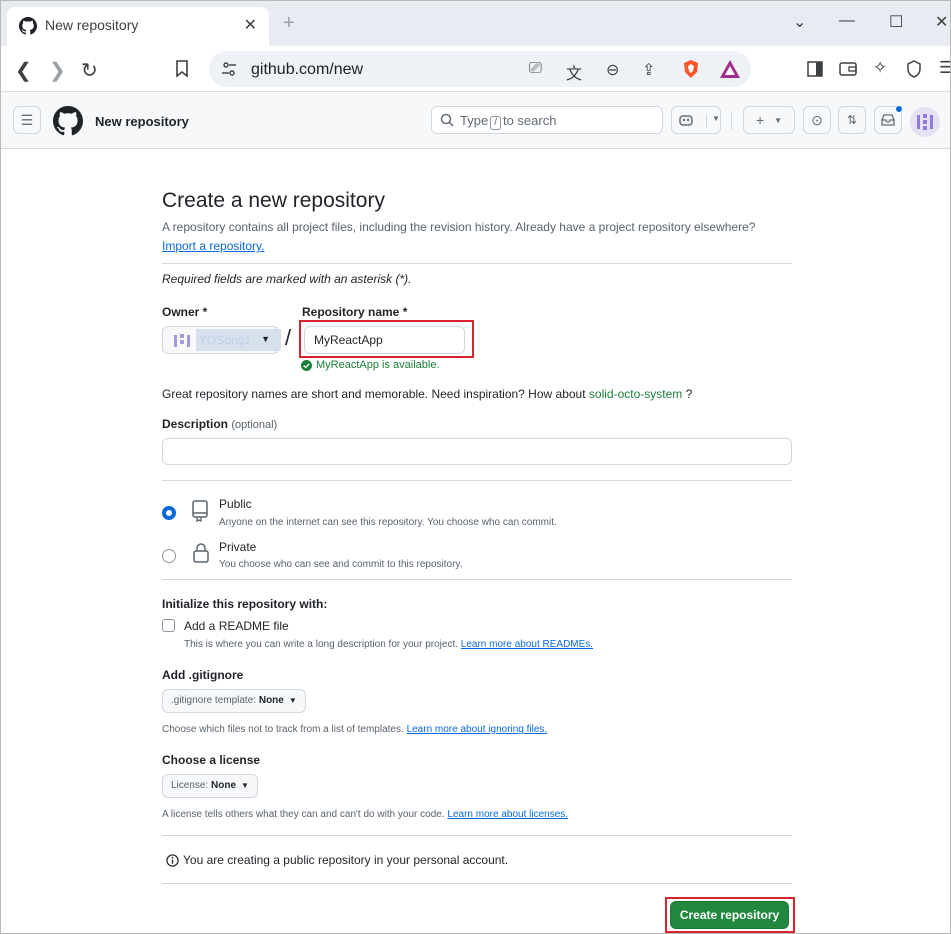  I want to click on search-placeholder: Type / to search, so click(508, 121).